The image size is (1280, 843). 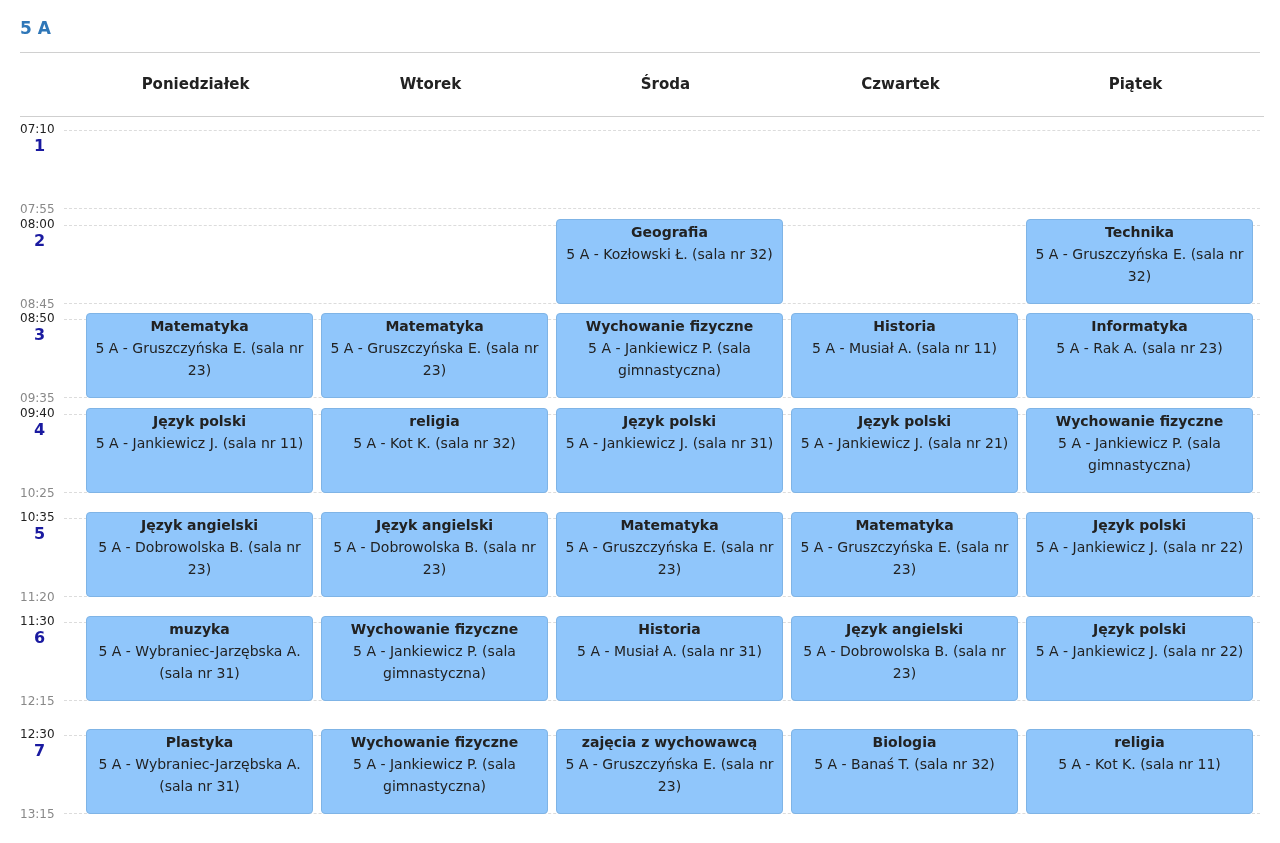 I want to click on subject-name: muzyka, so click(x=199, y=629).